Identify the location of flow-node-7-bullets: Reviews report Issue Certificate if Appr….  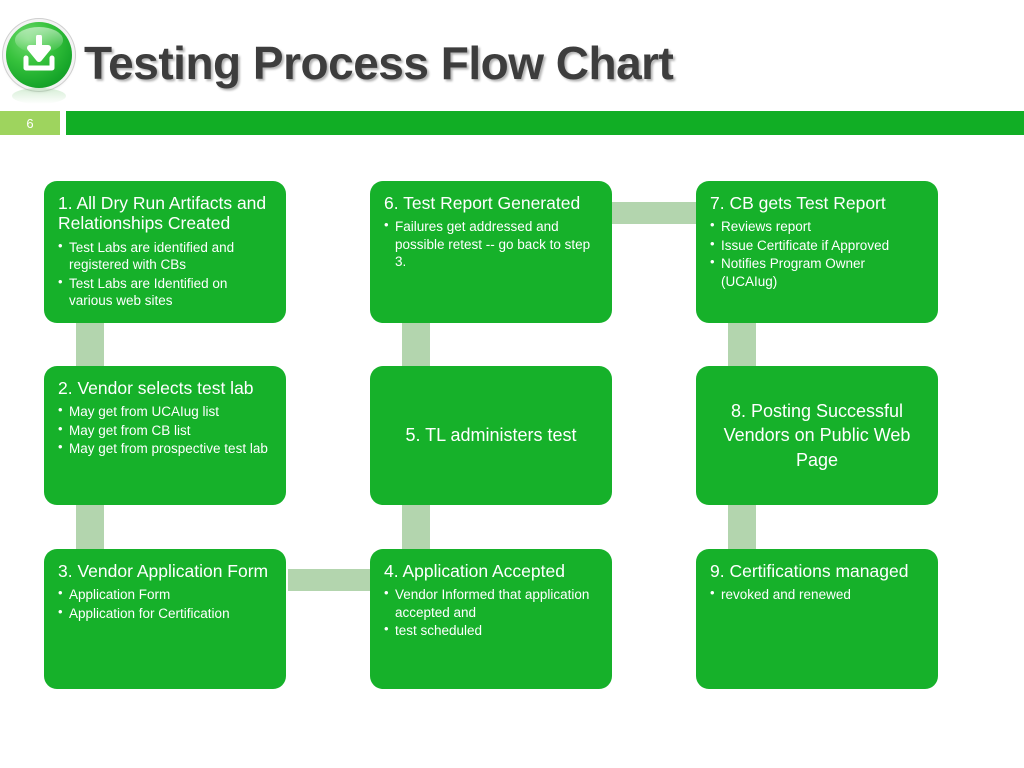
(817, 253).